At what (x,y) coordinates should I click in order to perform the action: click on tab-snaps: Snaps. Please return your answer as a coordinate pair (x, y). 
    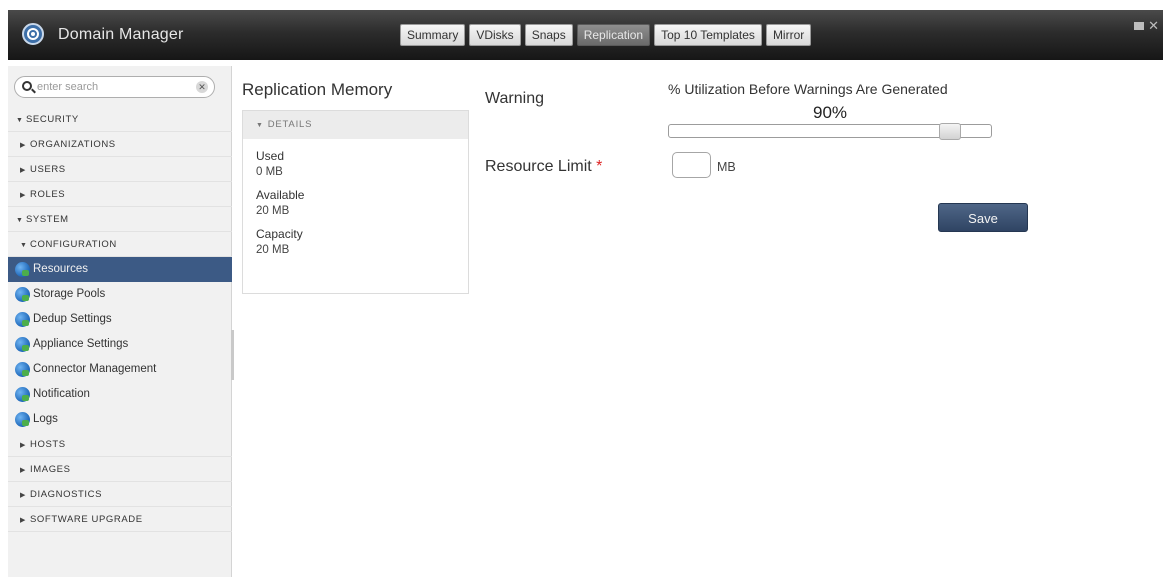
    Looking at the image, I should click on (548, 35).